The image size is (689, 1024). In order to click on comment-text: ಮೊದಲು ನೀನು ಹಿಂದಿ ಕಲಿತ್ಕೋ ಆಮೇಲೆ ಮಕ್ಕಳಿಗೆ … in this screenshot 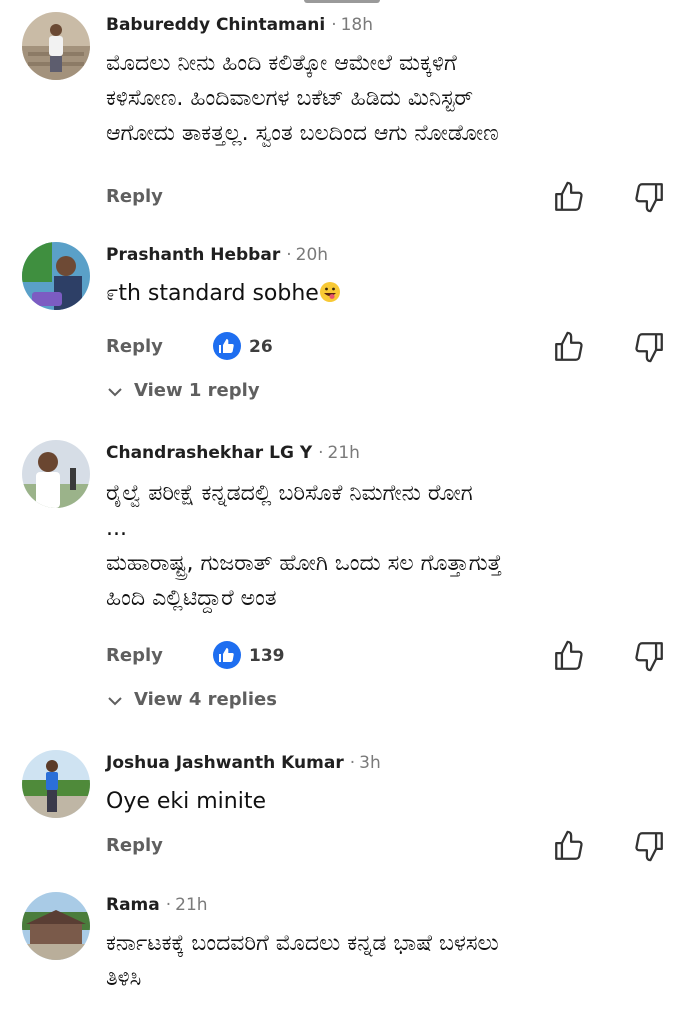, I will do `click(302, 98)`.